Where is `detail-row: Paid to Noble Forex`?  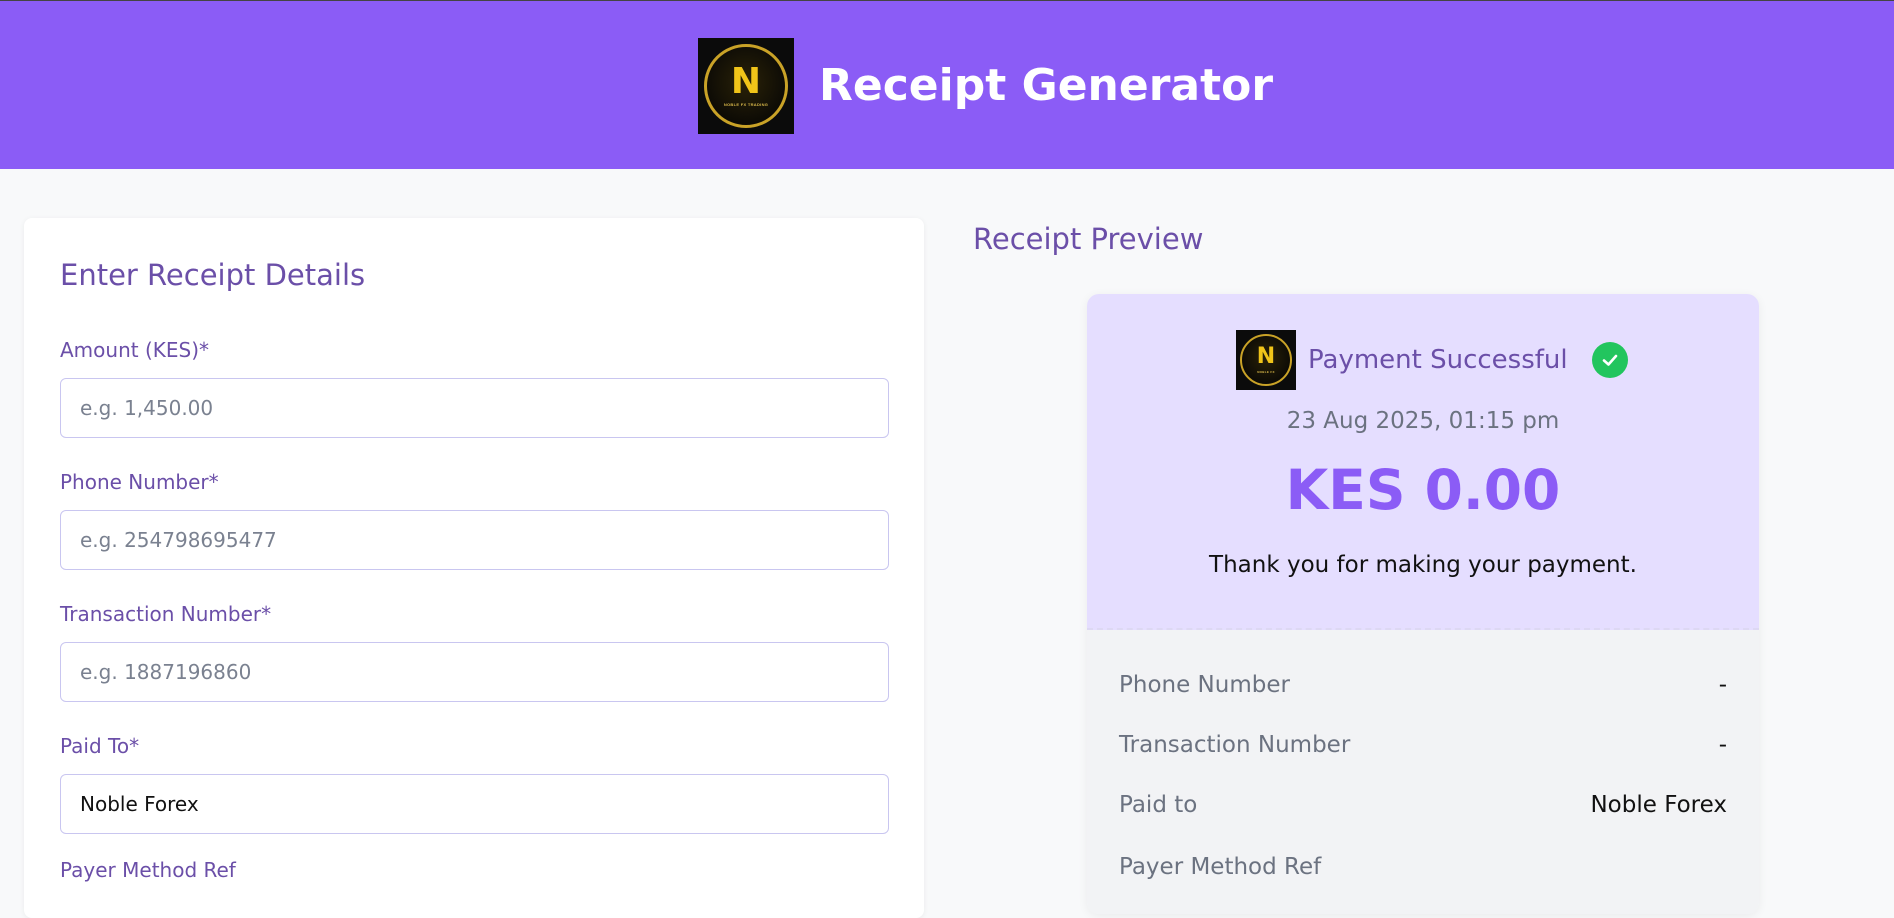
detail-row: Paid to Noble Forex is located at coordinates (1423, 805).